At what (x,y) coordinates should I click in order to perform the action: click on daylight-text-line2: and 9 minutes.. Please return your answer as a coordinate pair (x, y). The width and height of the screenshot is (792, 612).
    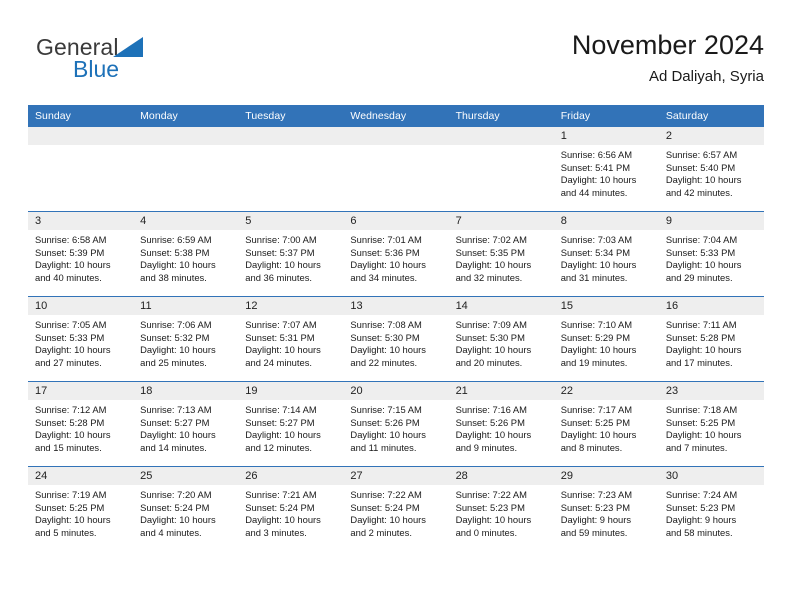
    Looking at the image, I should click on (486, 447).